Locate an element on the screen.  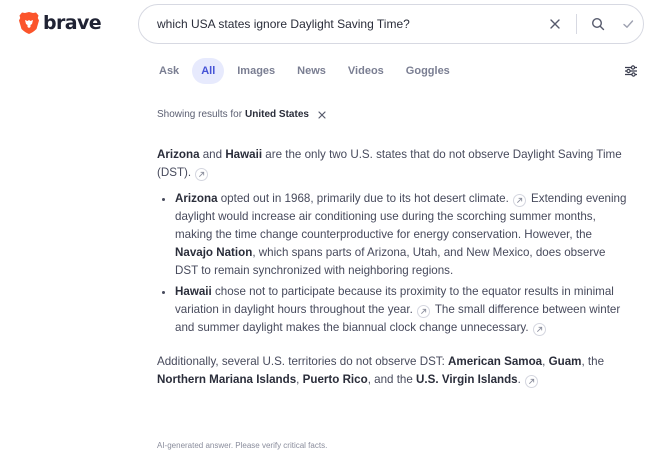
term-us-virgin-islands: U.S. Virgin Islands is located at coordinates (467, 379).